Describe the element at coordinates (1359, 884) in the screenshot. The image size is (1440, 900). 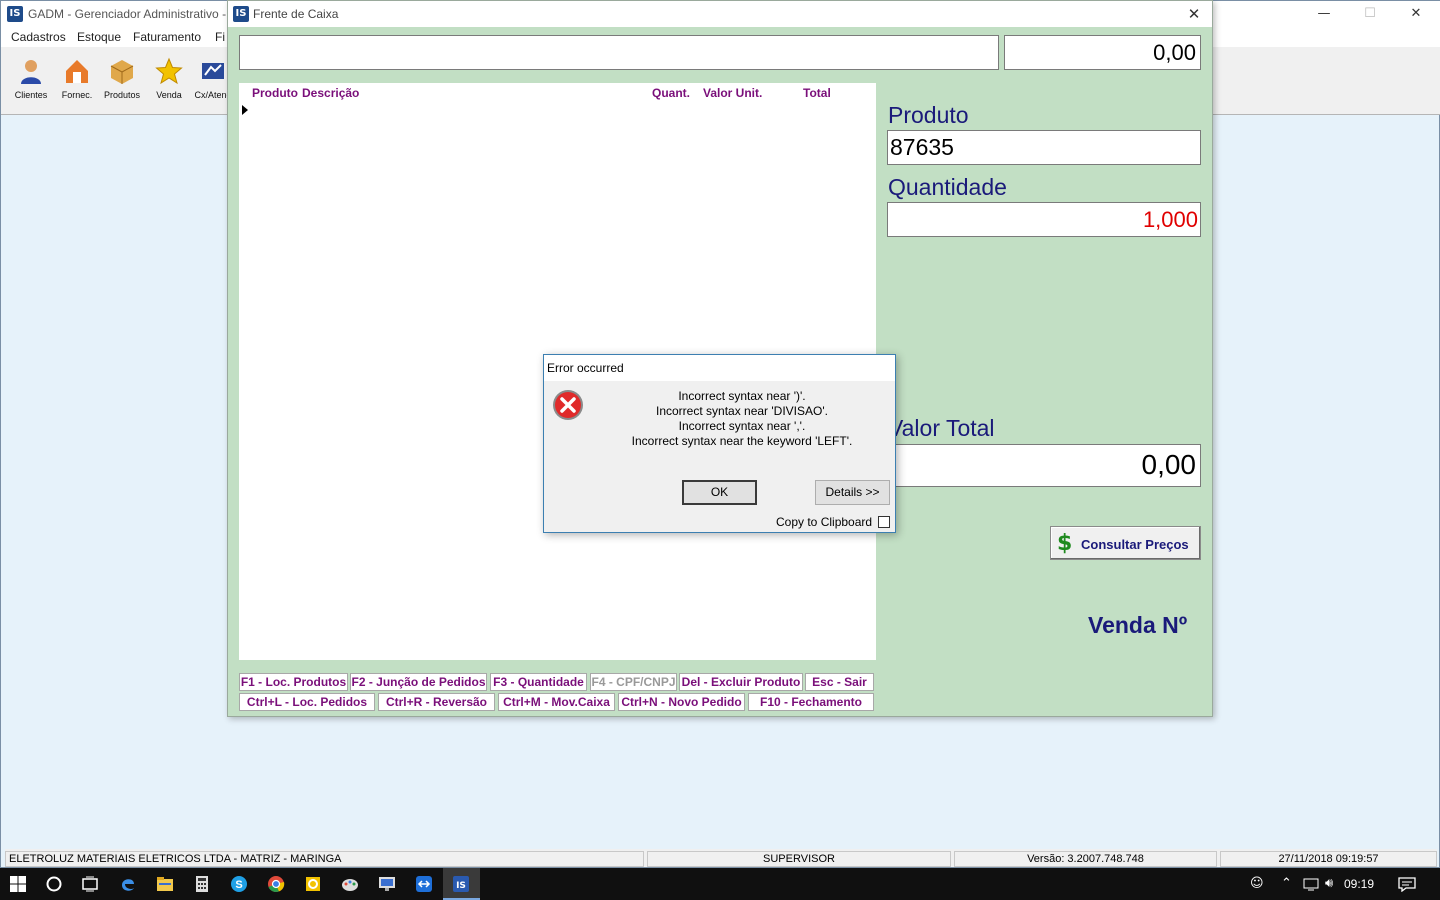
I see `taskbar-clock: 09:19` at that location.